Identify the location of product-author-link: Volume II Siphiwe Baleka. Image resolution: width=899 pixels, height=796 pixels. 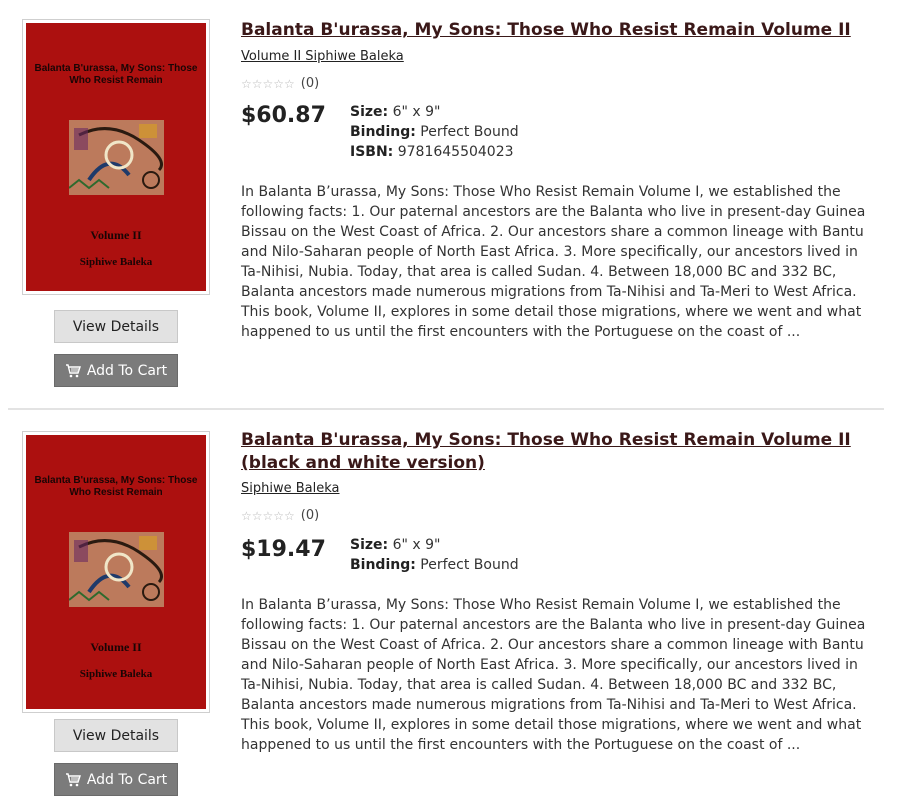
(322, 56).